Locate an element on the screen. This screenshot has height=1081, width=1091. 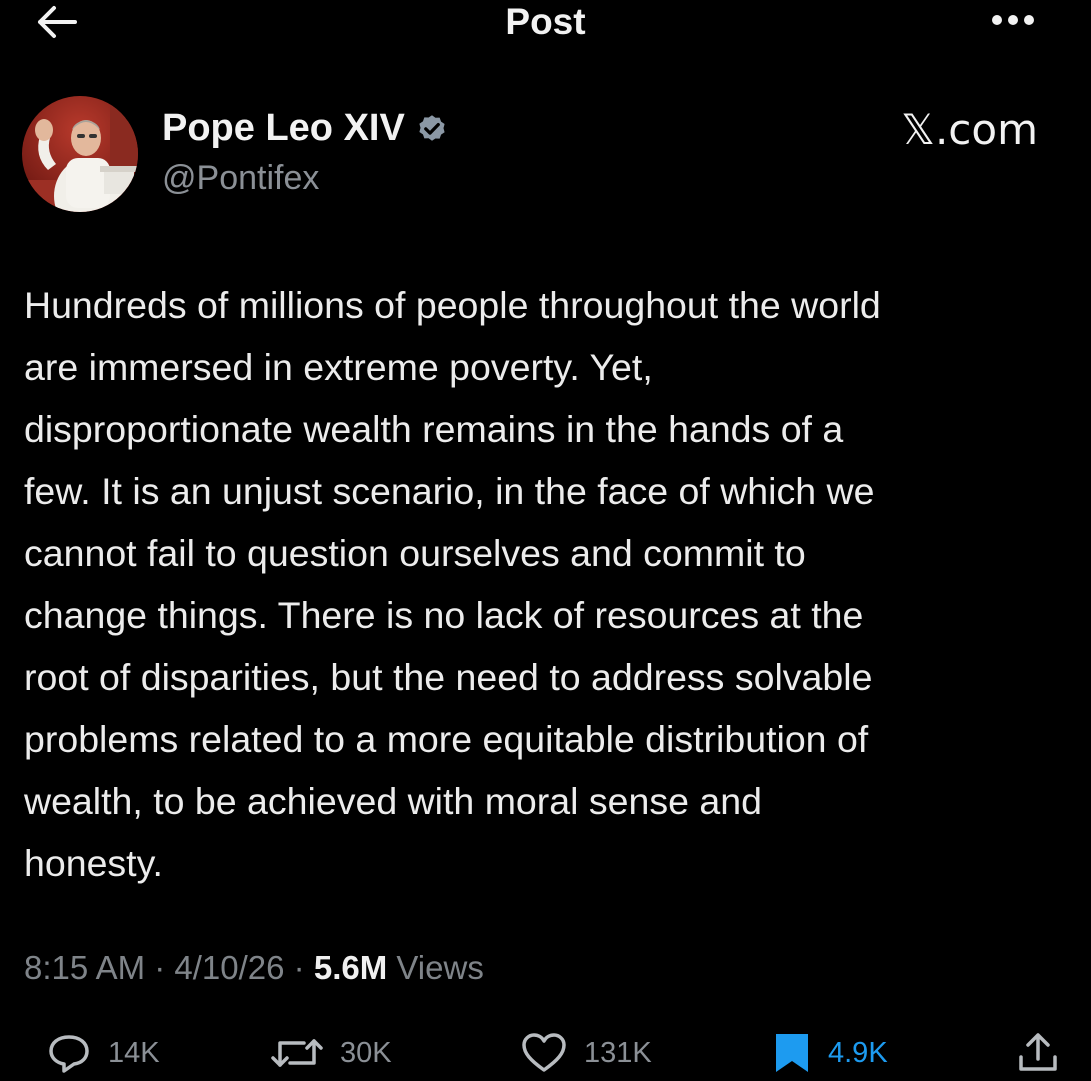
repost-count: 30K is located at coordinates (366, 1052).